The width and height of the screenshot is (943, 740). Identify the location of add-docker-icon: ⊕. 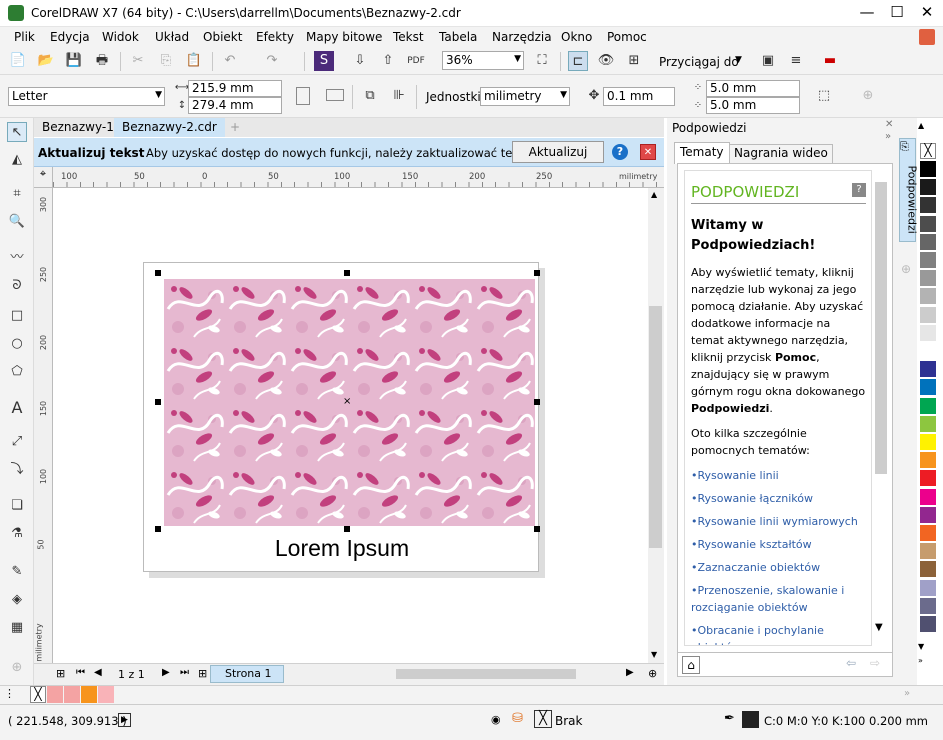
(906, 269).